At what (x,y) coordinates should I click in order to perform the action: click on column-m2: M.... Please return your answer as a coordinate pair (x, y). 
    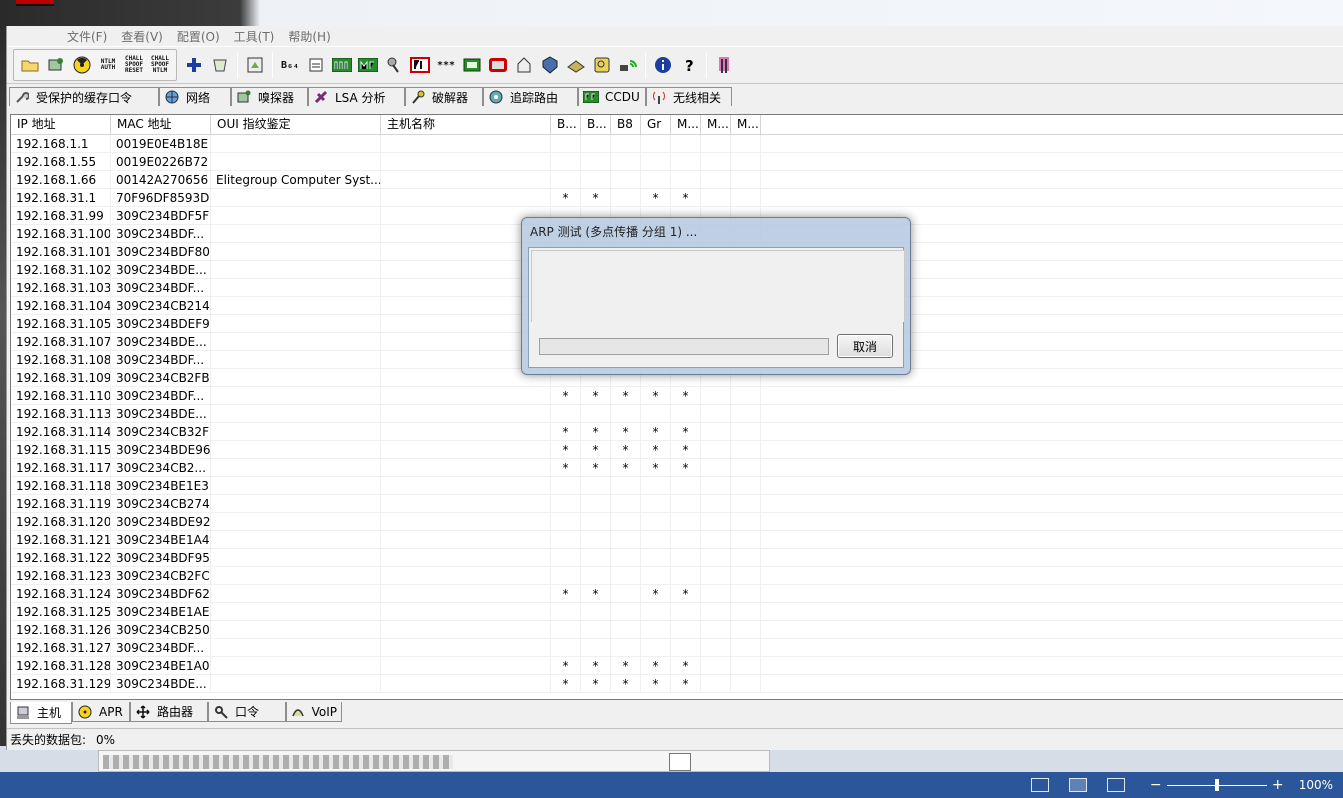
    Looking at the image, I should click on (716, 124).